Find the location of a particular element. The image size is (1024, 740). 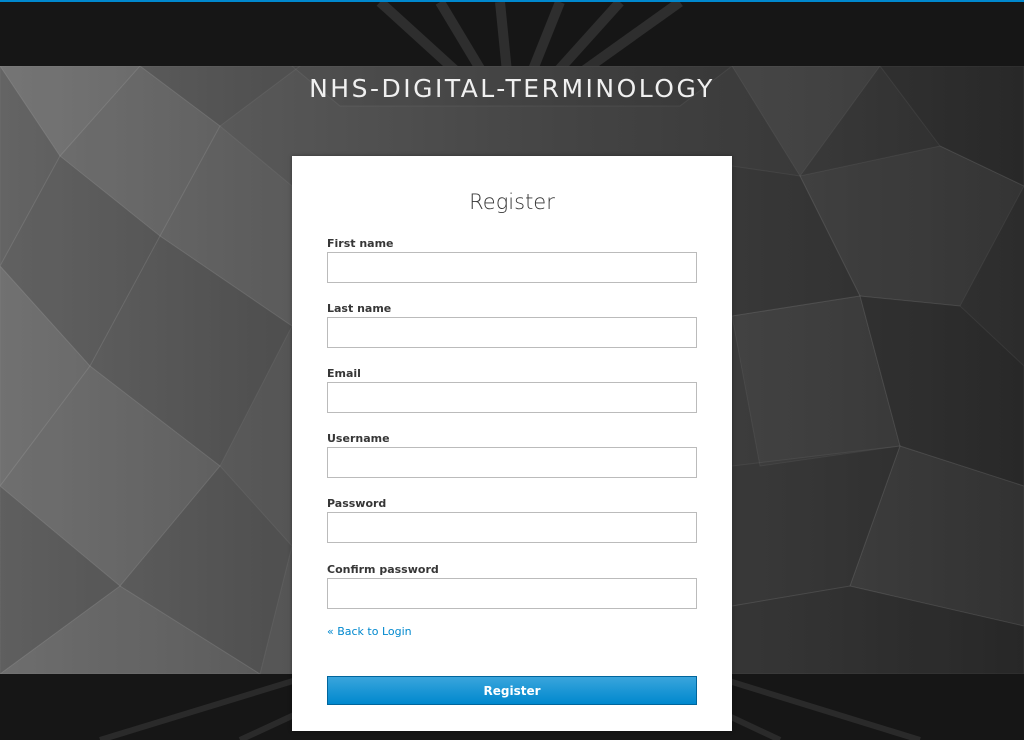

email-label: Email is located at coordinates (344, 373).